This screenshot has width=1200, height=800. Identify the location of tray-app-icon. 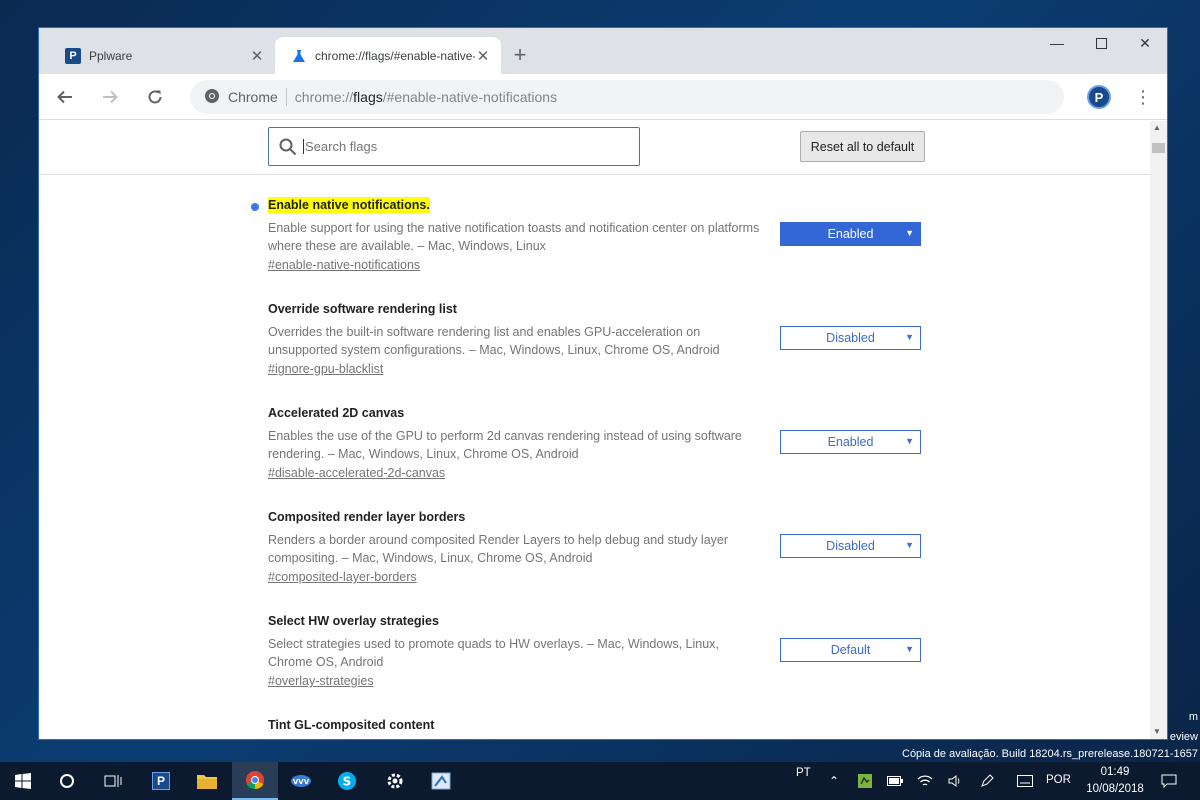
(865, 781).